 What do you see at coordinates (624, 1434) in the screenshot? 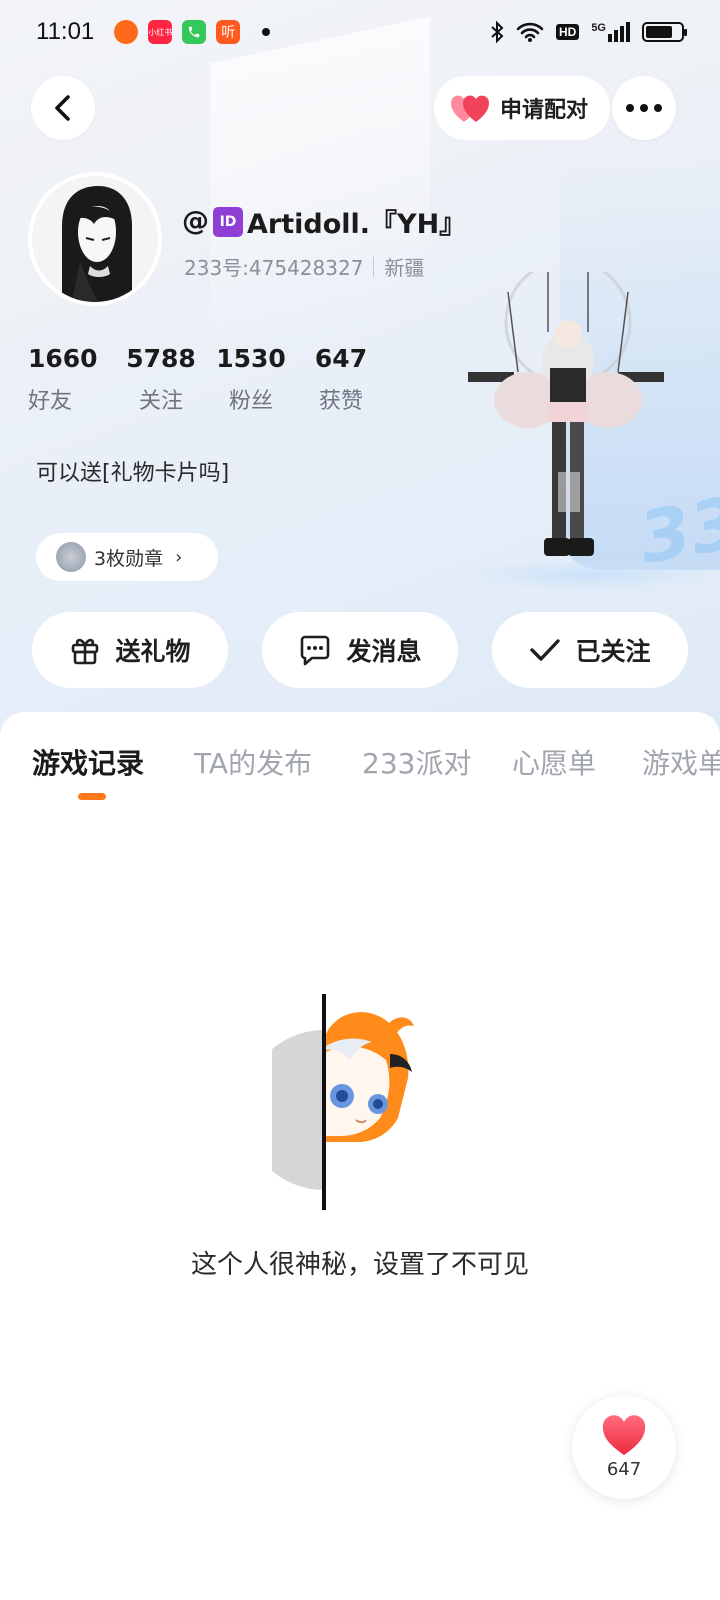
I see `heart-icon` at bounding box center [624, 1434].